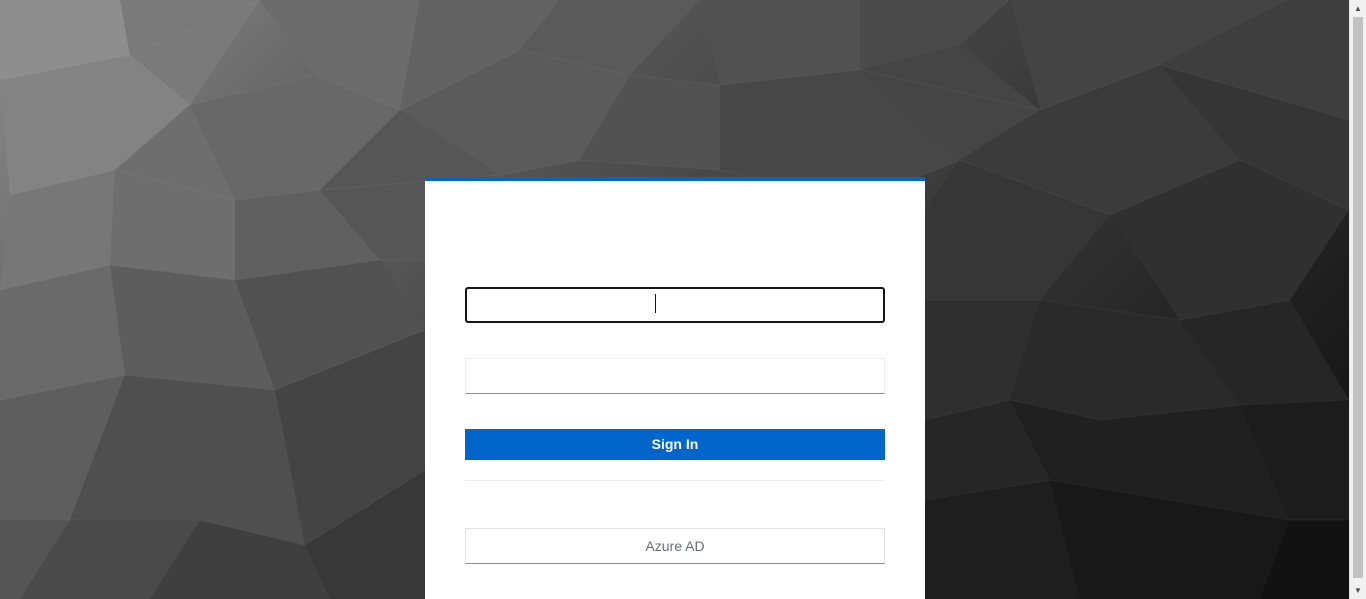  Describe the element at coordinates (675, 546) in the screenshot. I see `azure-ad-login-button: Azure AD` at that location.